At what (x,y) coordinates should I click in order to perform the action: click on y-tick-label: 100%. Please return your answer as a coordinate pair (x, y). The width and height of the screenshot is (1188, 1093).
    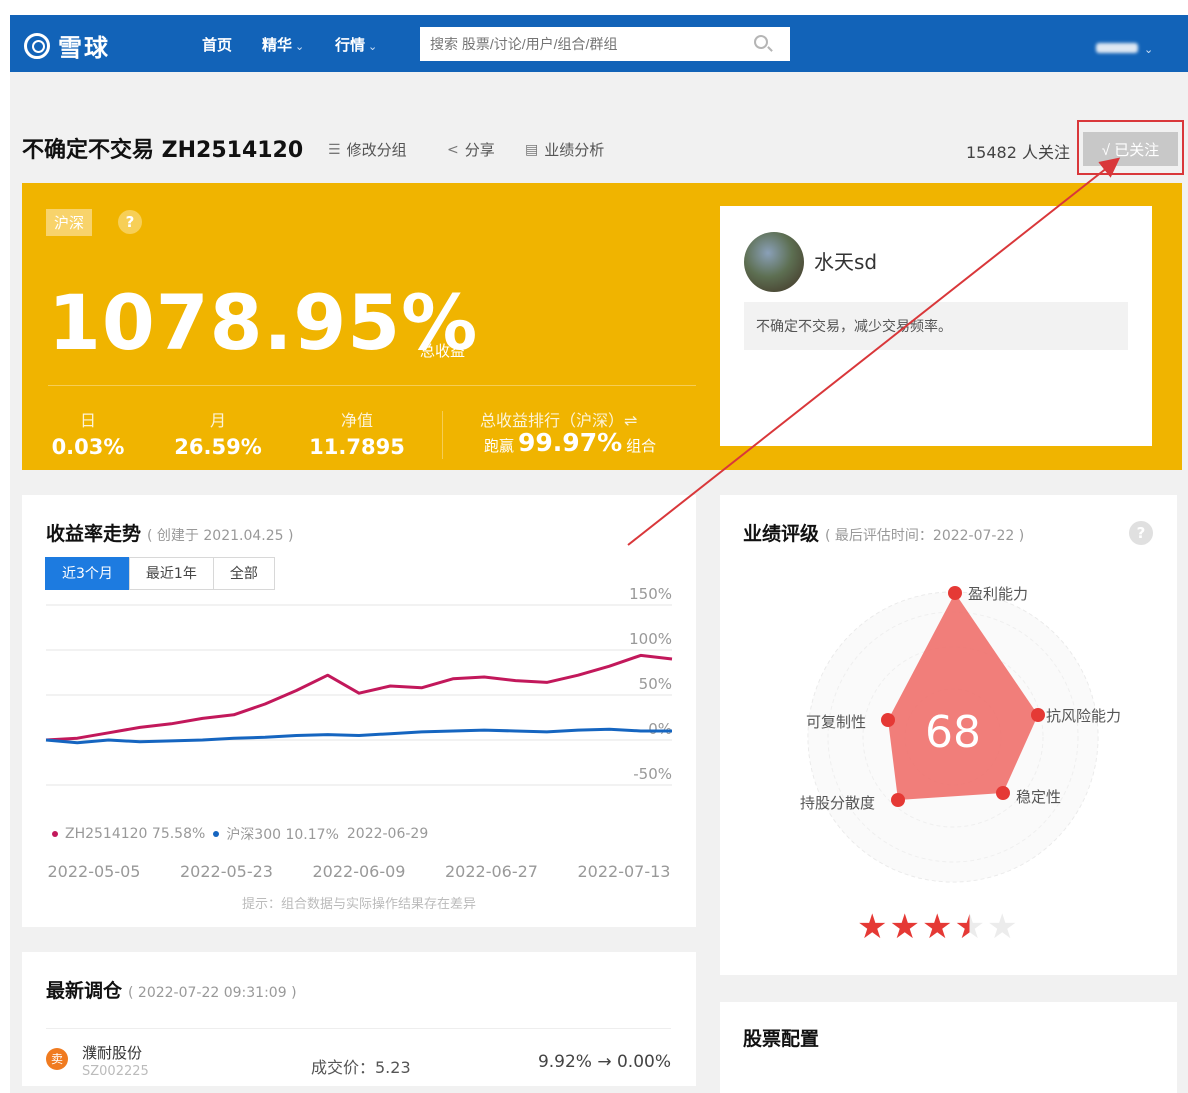
    Looking at the image, I should click on (650, 639).